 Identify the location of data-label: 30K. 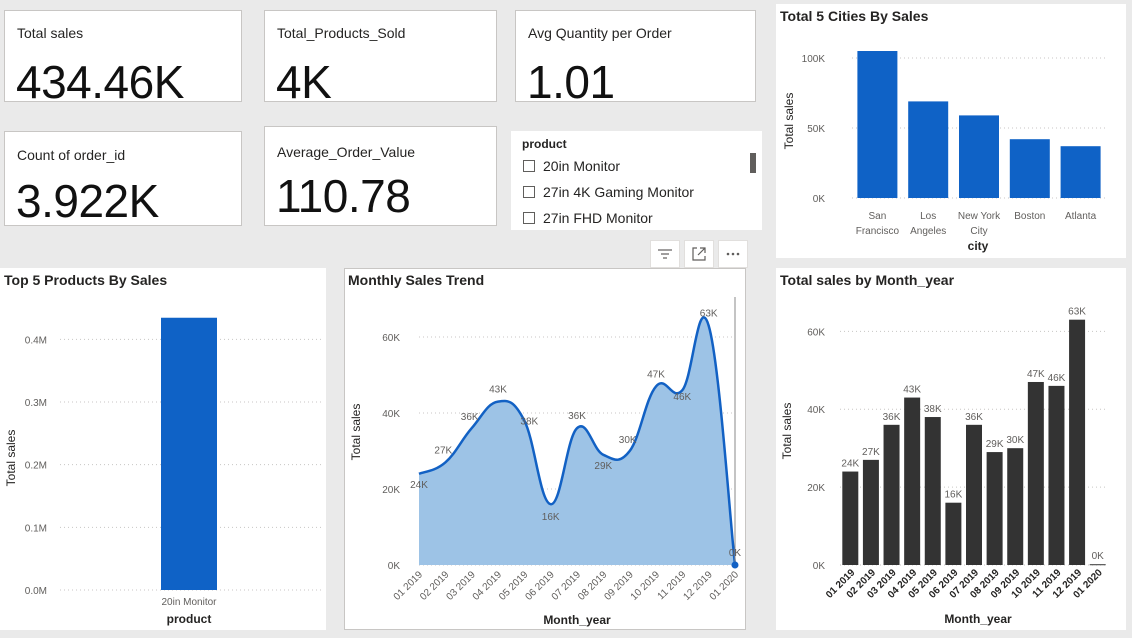
(628, 440).